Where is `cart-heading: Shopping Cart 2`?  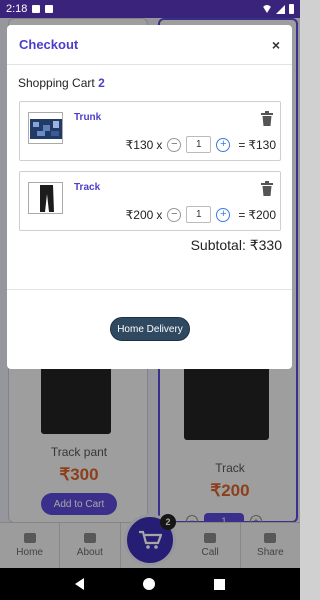
cart-heading: Shopping Cart 2 is located at coordinates (61, 83).